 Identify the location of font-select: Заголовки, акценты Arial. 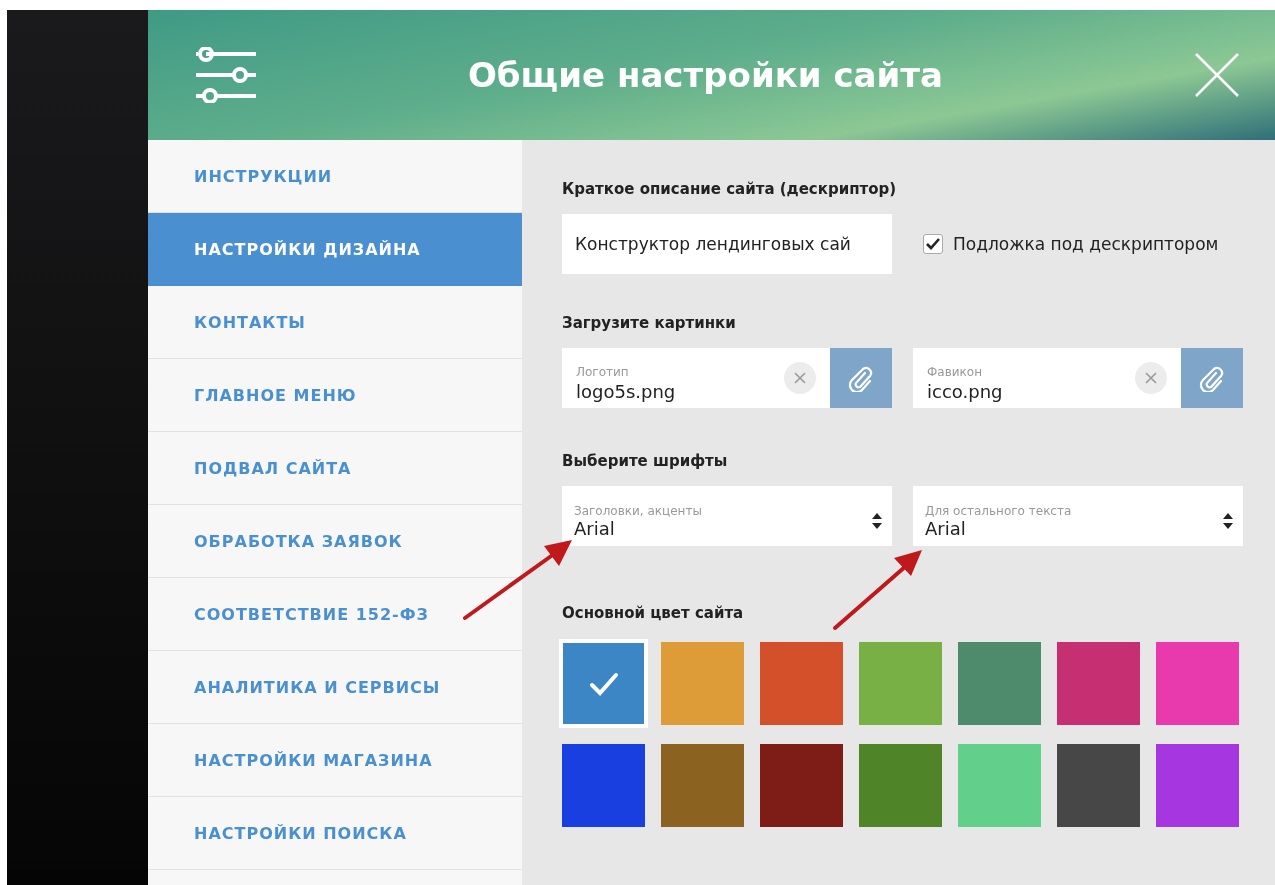
(727, 516).